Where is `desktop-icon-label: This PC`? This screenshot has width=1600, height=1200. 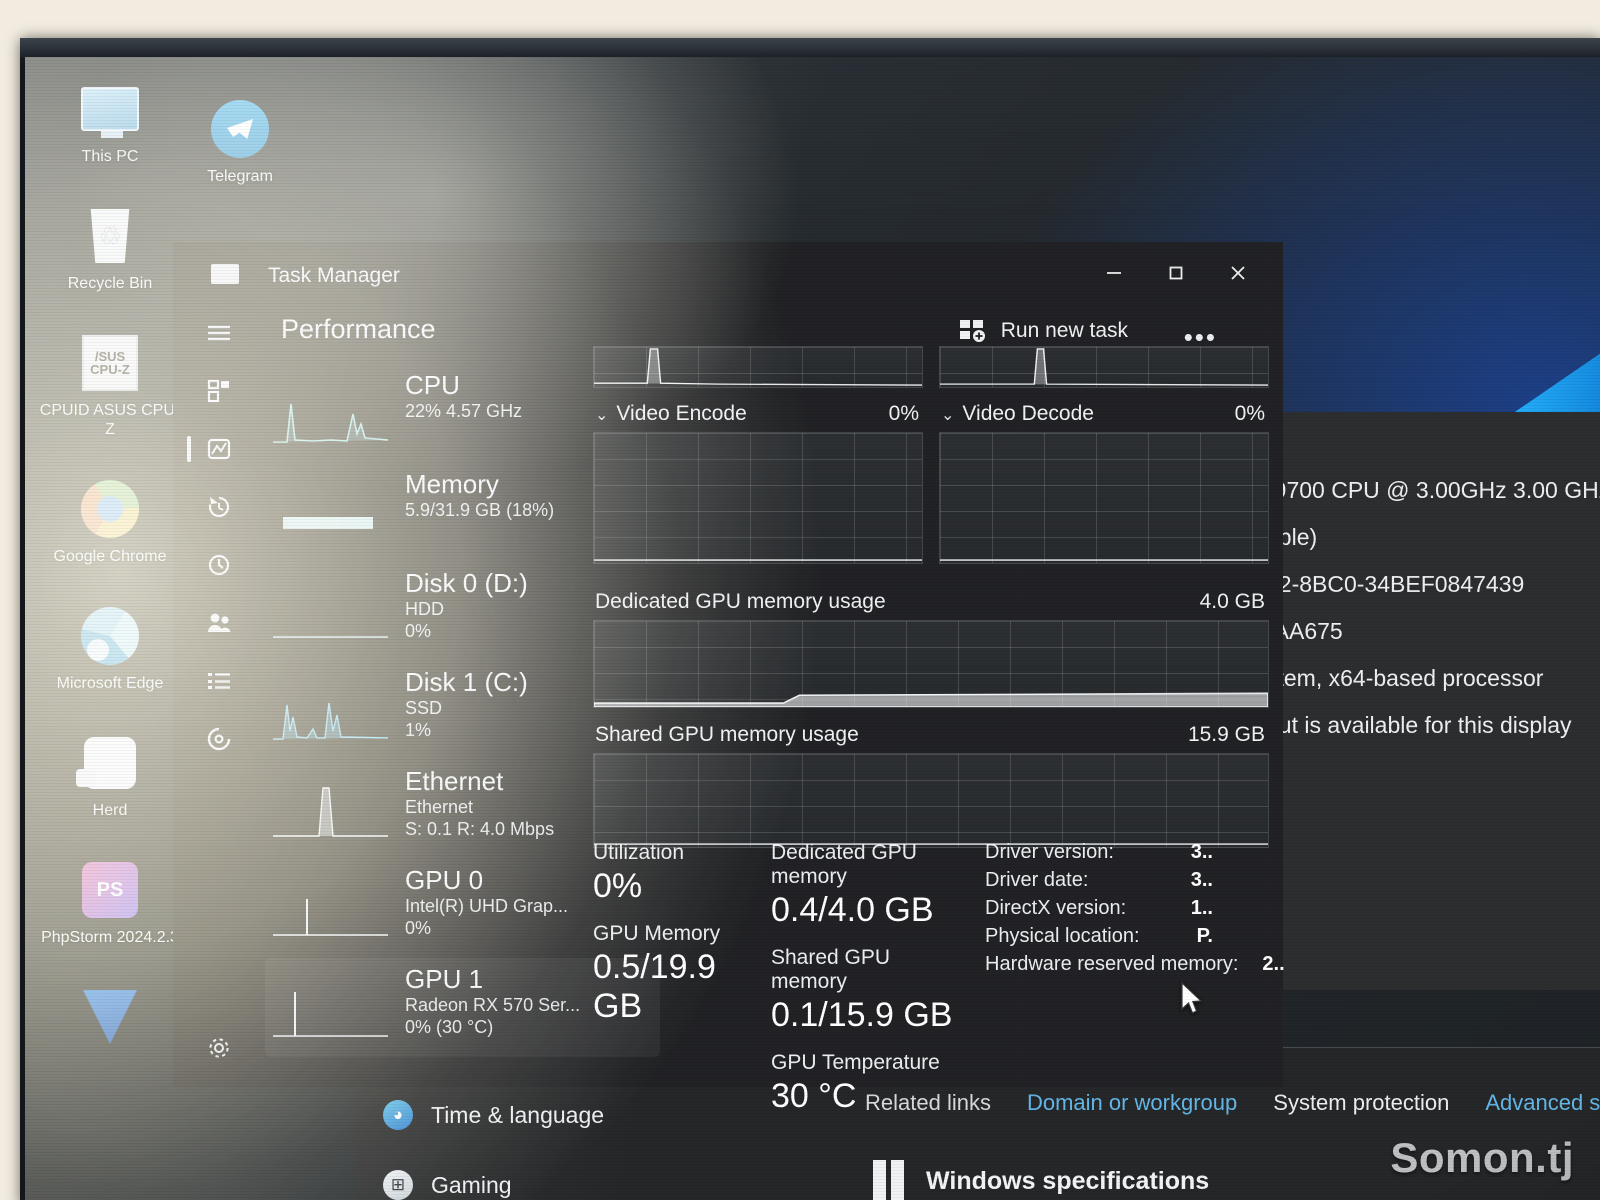 desktop-icon-label: This PC is located at coordinates (110, 156).